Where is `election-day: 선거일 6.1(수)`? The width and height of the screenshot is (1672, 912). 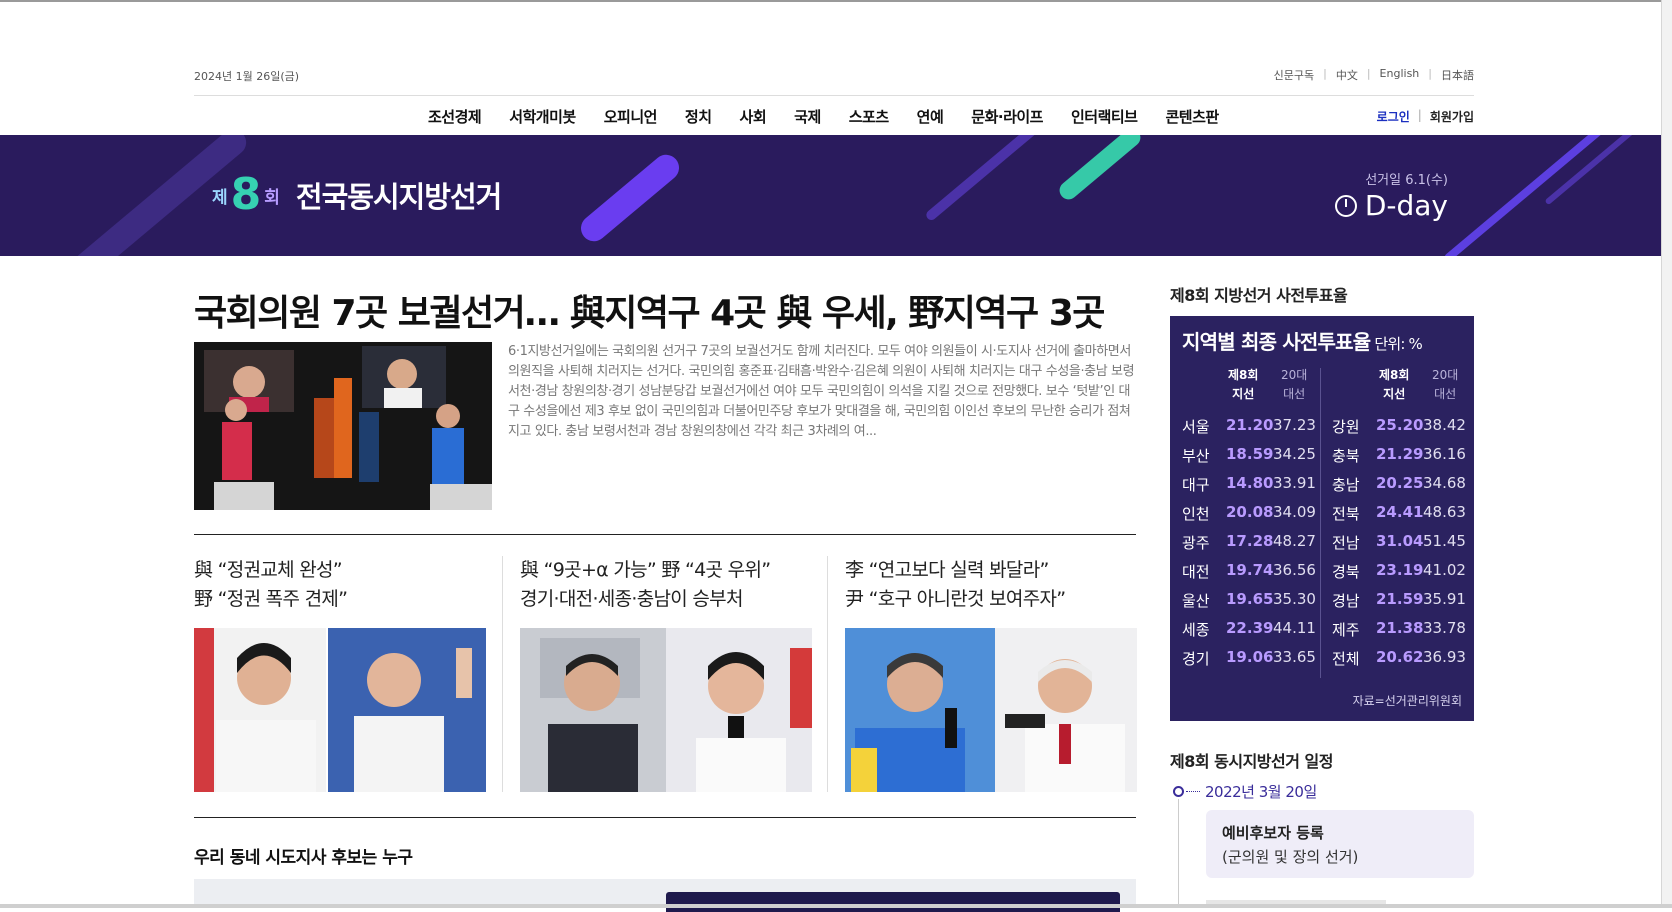 election-day: 선거일 6.1(수) is located at coordinates (1406, 180).